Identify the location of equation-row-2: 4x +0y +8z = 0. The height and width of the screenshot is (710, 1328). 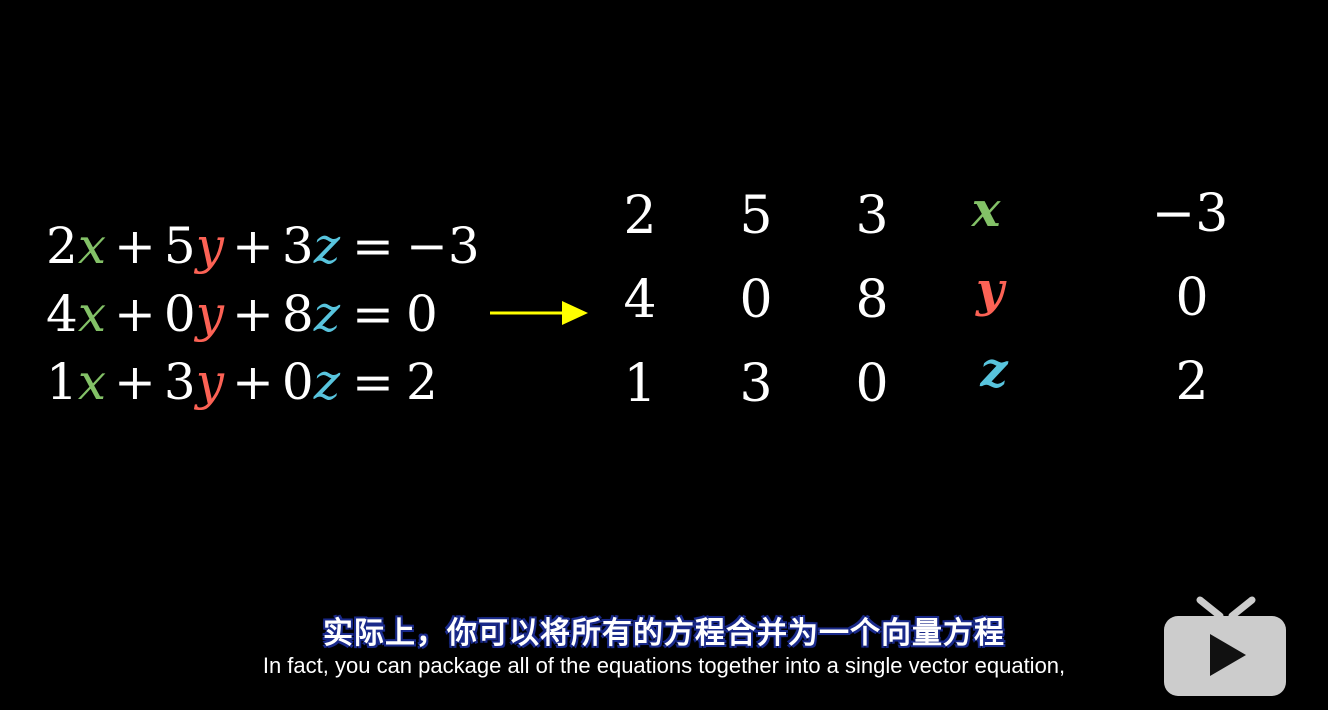
(263, 314).